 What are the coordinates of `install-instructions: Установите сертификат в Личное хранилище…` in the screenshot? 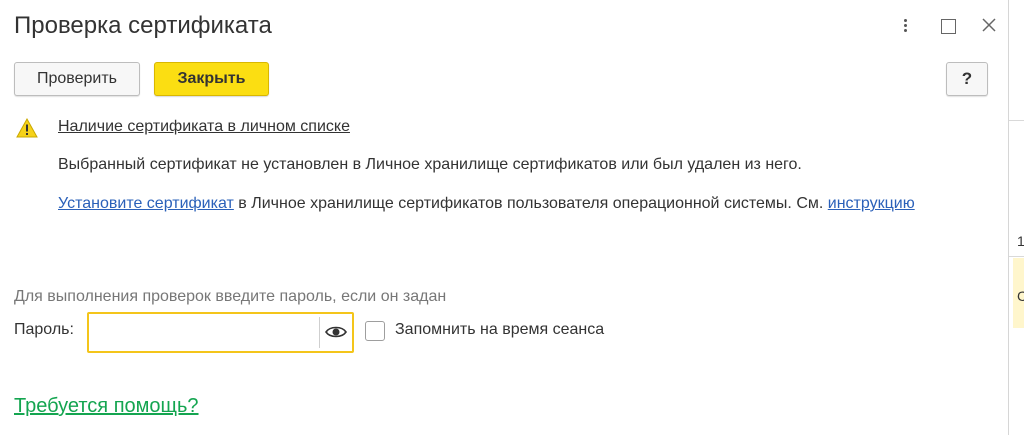 It's located at (518, 204).